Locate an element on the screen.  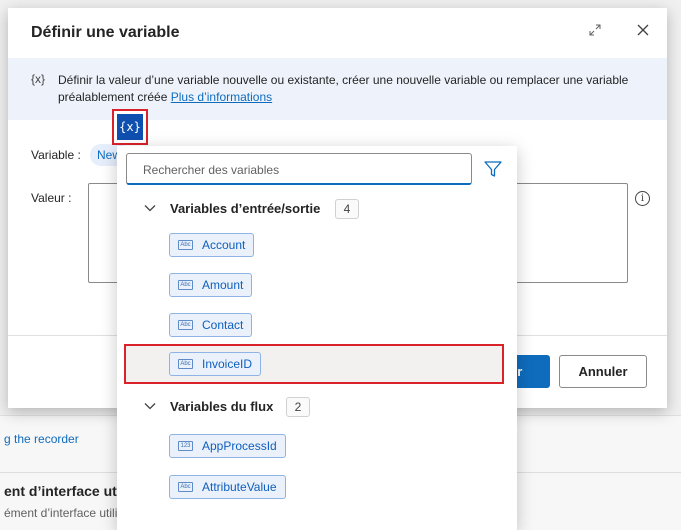
variable-label: Variable : is located at coordinates (56, 155).